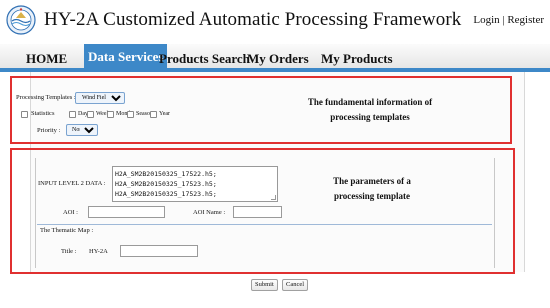 Image resolution: width=550 pixels, height=308 pixels. I want to click on aoi-input, so click(126, 212).